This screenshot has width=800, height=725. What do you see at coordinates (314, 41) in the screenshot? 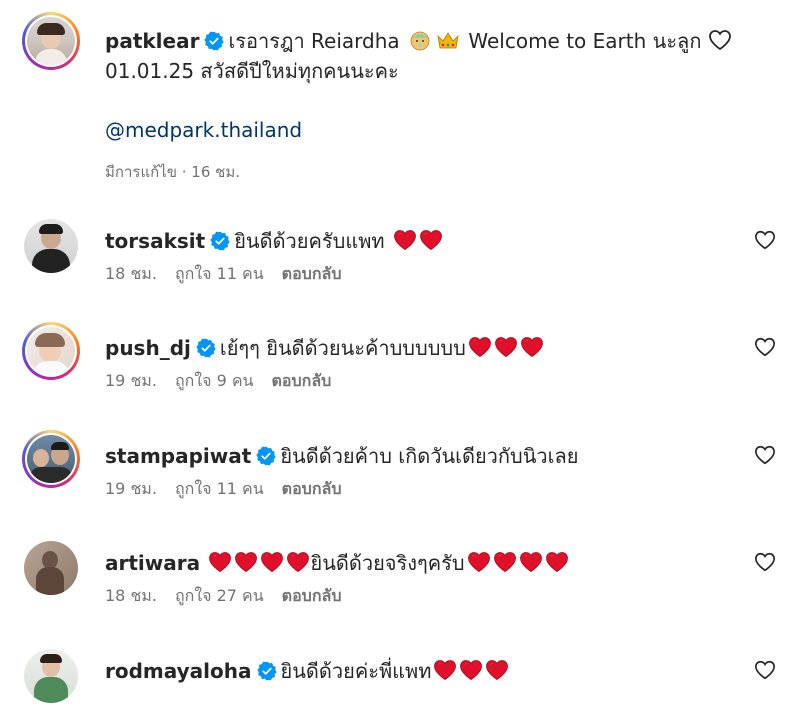
I see `caption-text-1: เรอารฎา Reiardha` at bounding box center [314, 41].